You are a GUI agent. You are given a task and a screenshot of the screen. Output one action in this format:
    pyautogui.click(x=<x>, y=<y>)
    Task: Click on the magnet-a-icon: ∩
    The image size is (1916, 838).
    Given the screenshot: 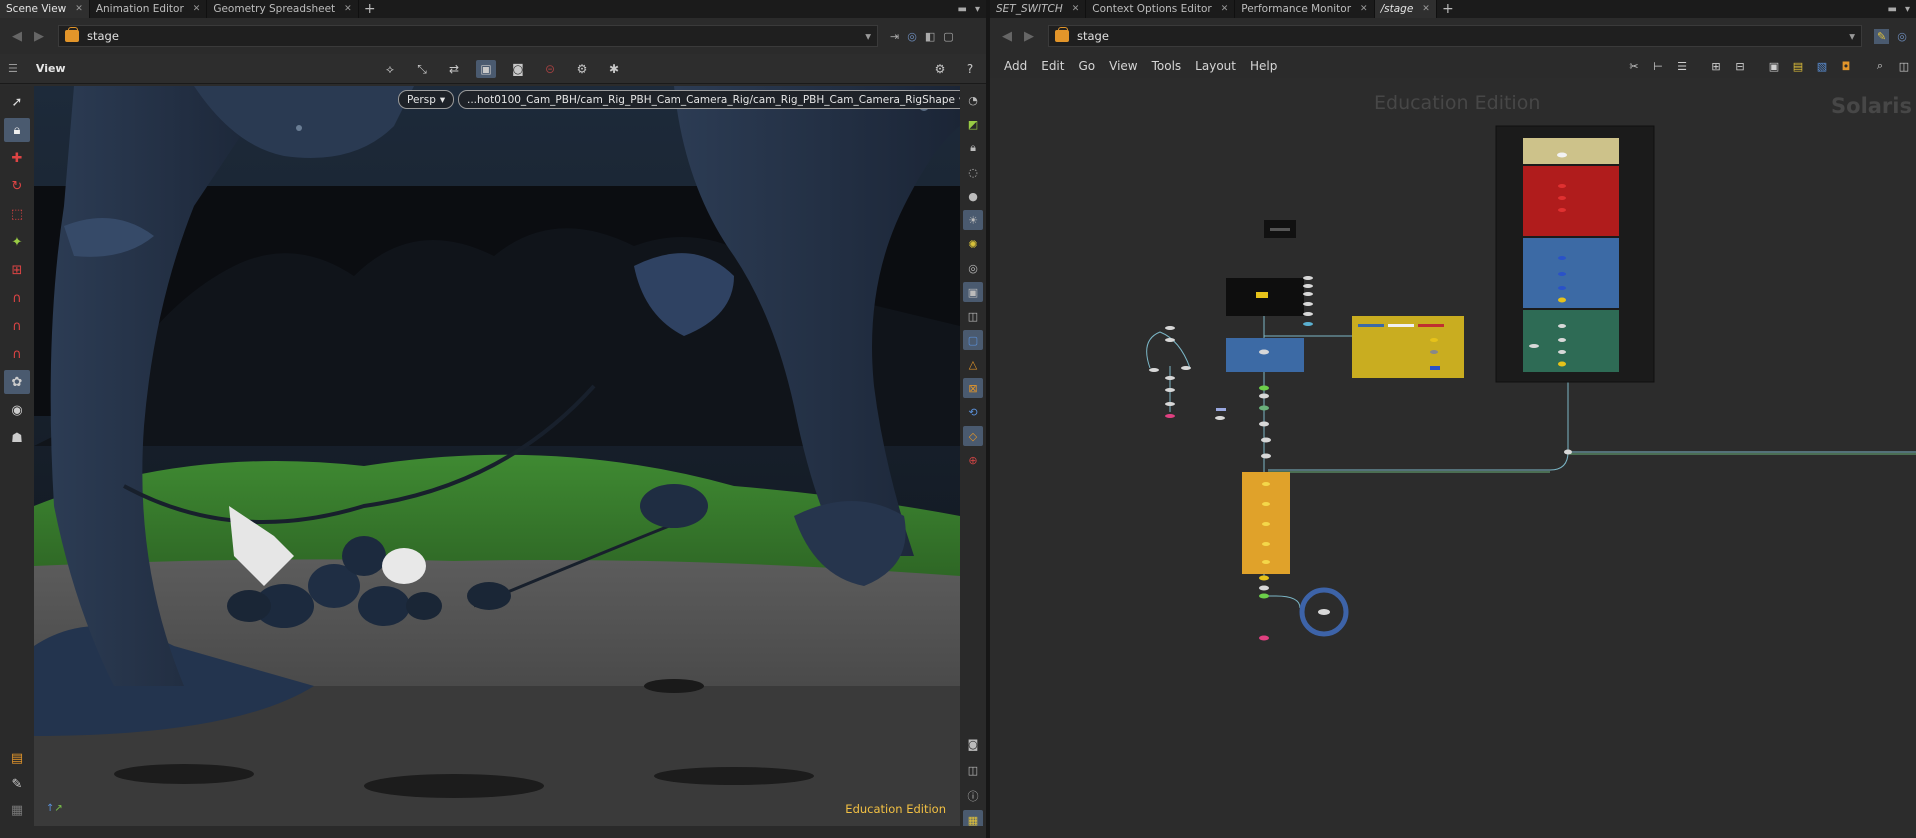 What is the action you would take?
    pyautogui.click(x=17, y=298)
    